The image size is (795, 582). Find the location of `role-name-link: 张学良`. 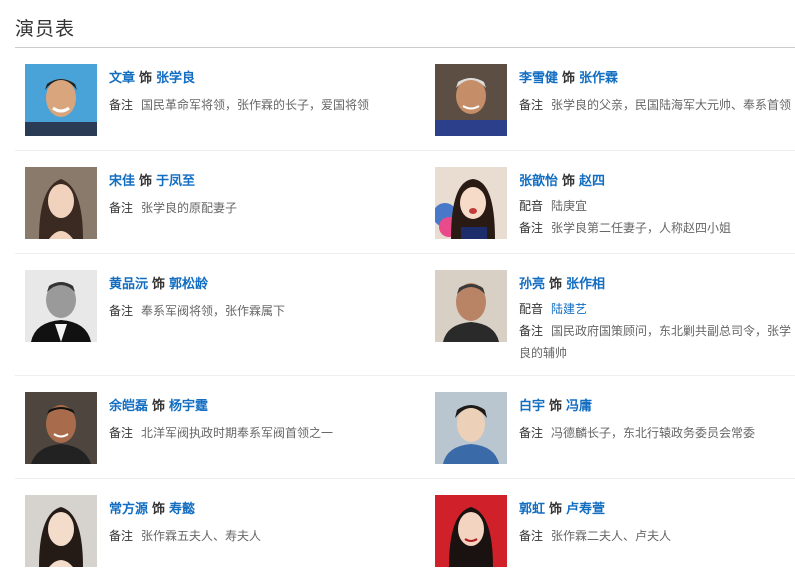

role-name-link: 张学良 is located at coordinates (175, 78).